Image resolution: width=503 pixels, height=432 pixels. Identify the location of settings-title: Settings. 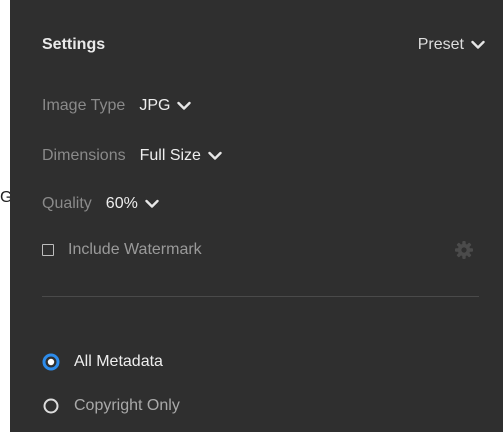
(74, 44).